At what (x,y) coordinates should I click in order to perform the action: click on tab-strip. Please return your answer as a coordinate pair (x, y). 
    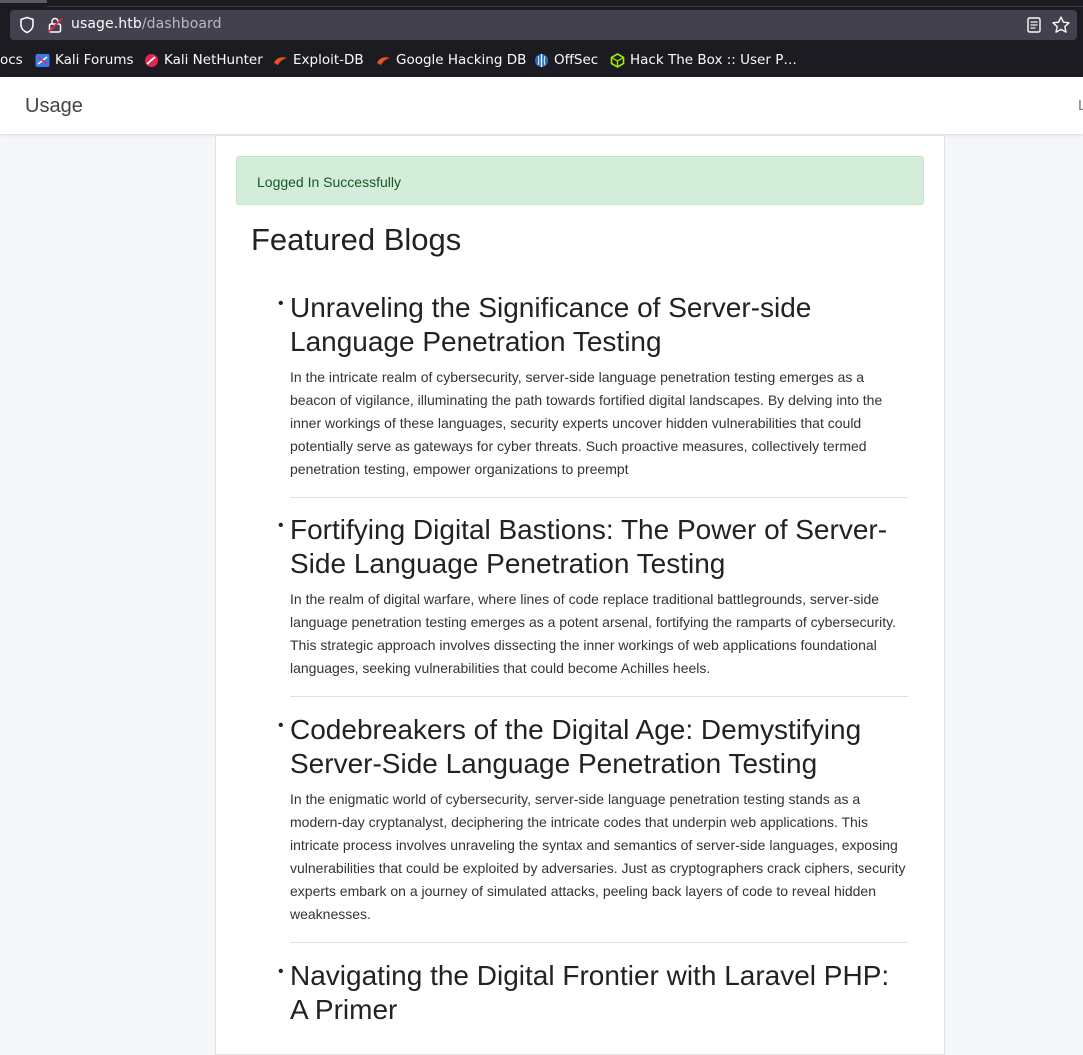
    Looking at the image, I should click on (565, 3).